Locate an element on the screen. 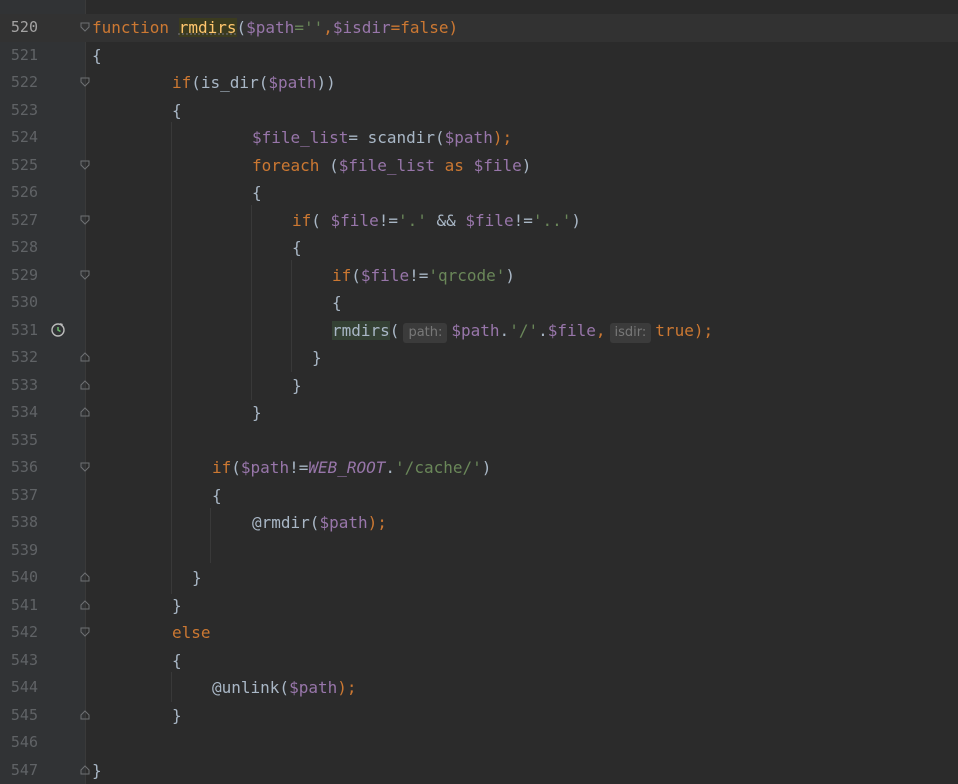 The width and height of the screenshot is (958, 784). code-line: 524 $file_list= scandir($path); is located at coordinates (479, 138).